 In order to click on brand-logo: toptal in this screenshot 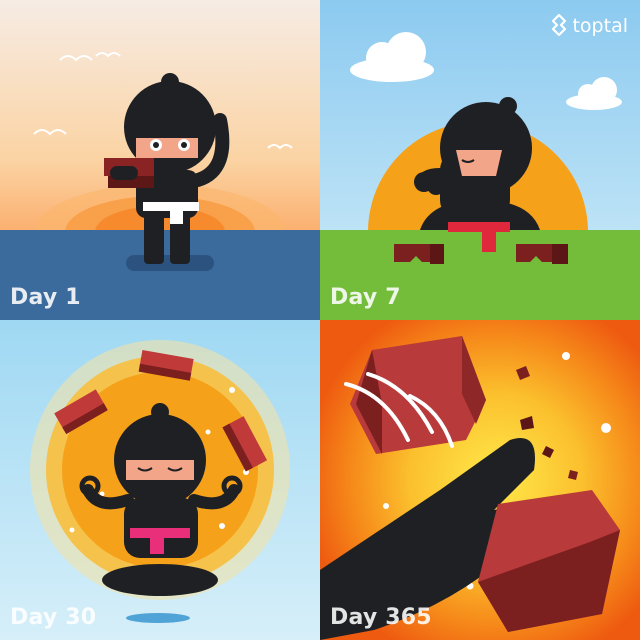, I will do `click(589, 26)`.